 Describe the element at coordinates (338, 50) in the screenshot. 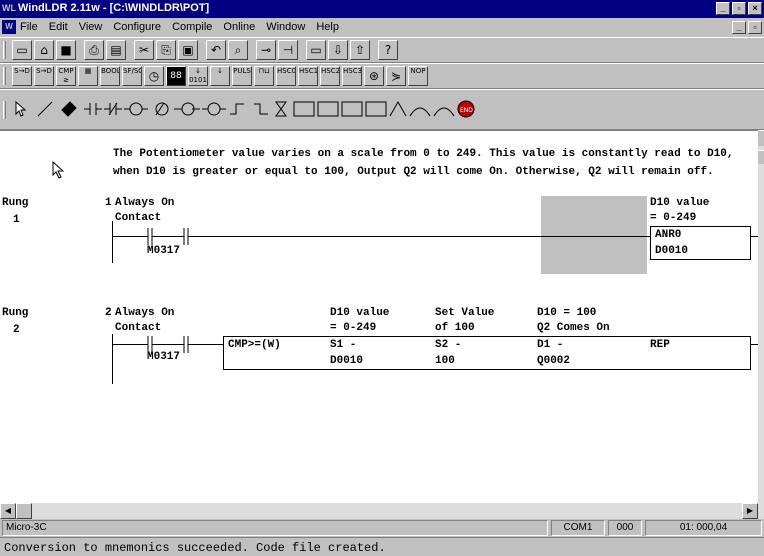

I see `download-icon: ⇩` at that location.